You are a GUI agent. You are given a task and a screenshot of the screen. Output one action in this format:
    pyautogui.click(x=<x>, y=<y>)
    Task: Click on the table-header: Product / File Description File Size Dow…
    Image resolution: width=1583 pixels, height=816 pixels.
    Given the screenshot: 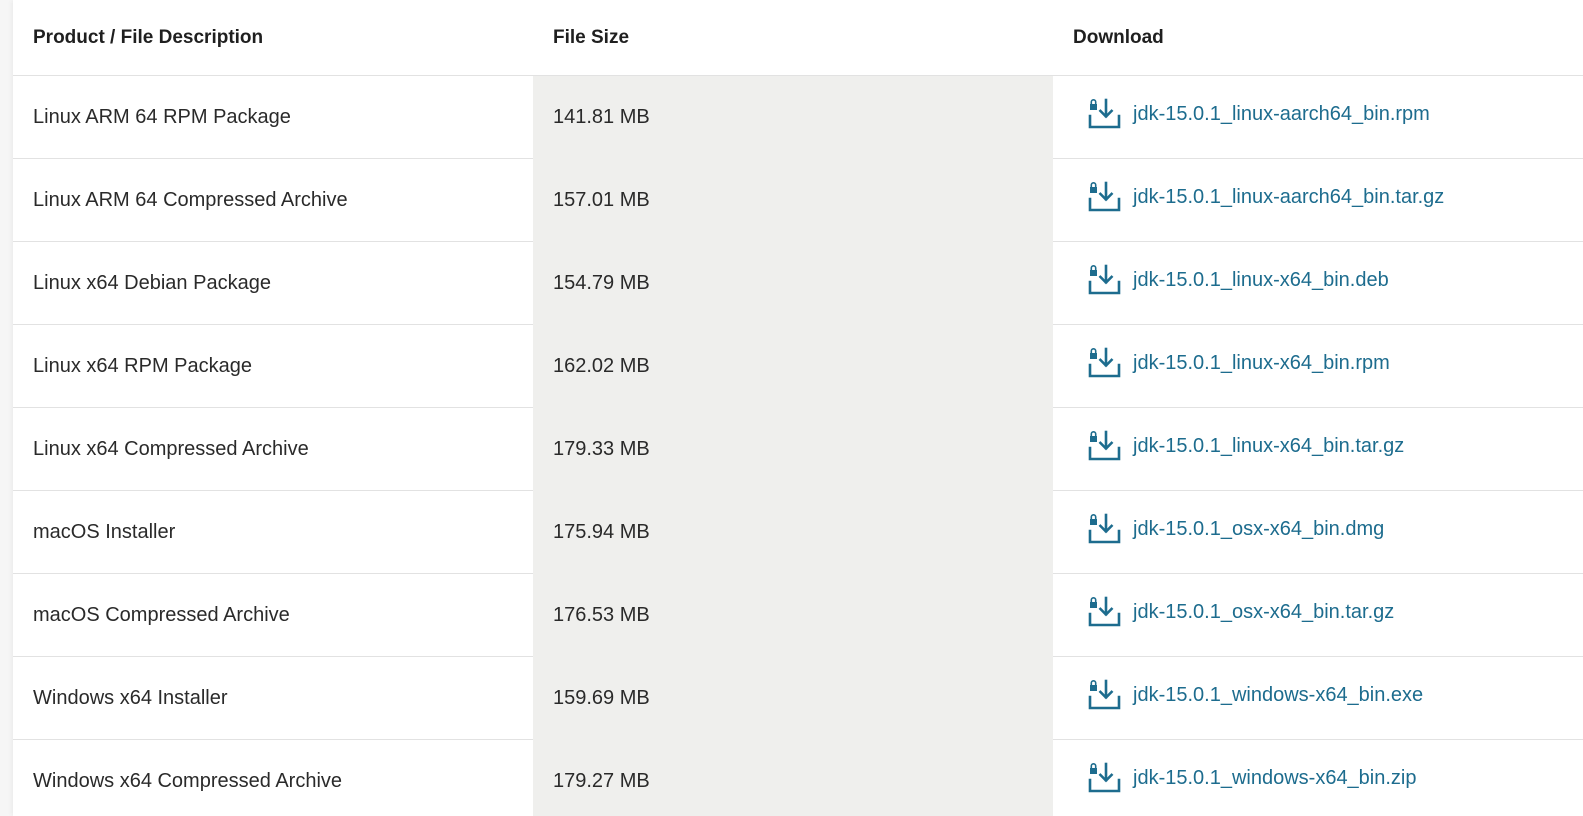 What is the action you would take?
    pyautogui.click(x=798, y=38)
    